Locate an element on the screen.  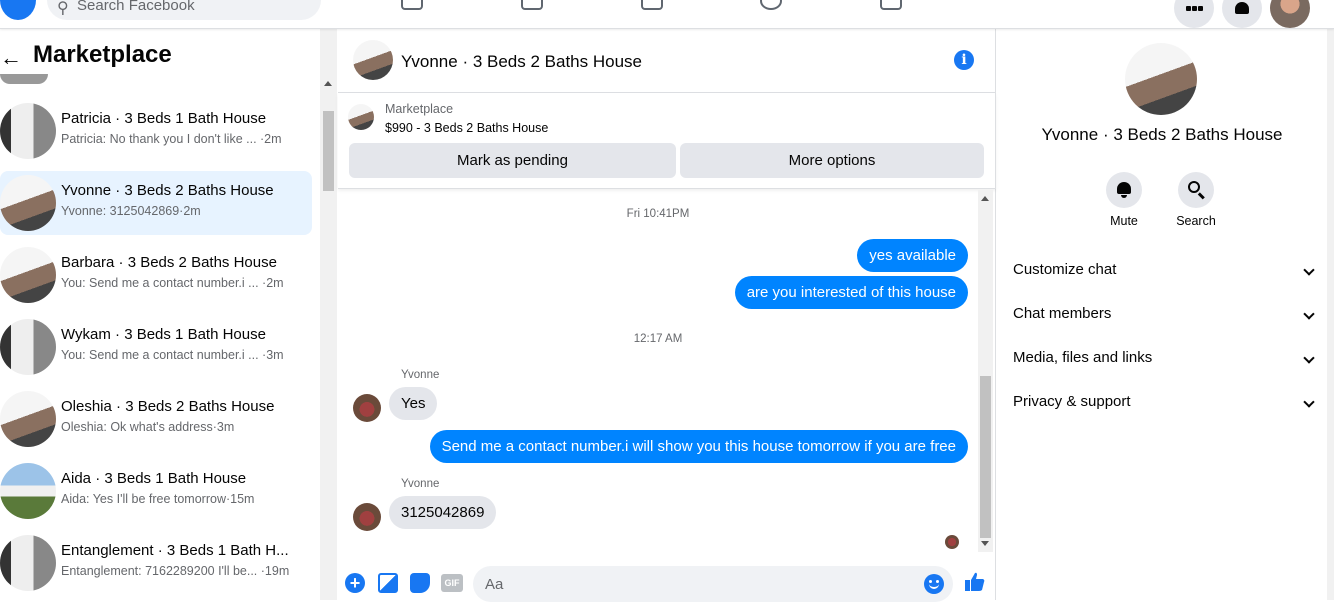
gif-icon: GIF is located at coordinates (452, 583).